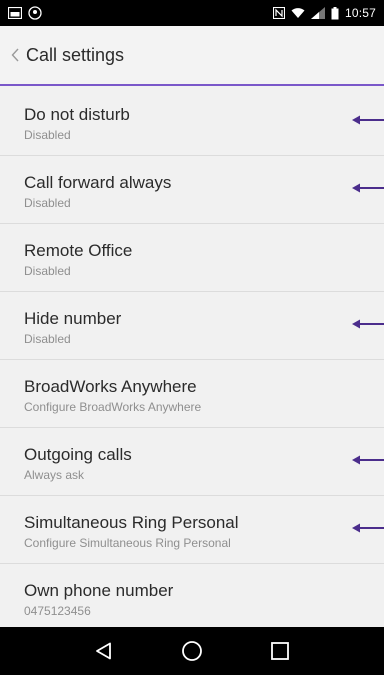 Image resolution: width=384 pixels, height=675 pixels. What do you see at coordinates (192, 122) in the screenshot?
I see `setting-do-not-disturb: Do not disturb Disabled` at bounding box center [192, 122].